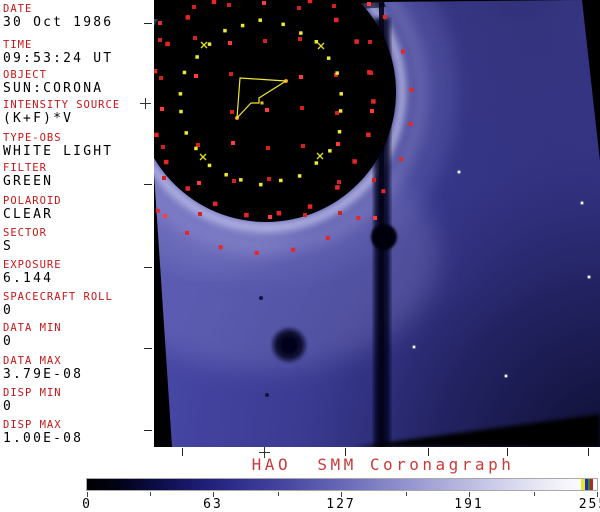 The image size is (600, 512). I want to click on colorbar, so click(342, 484).